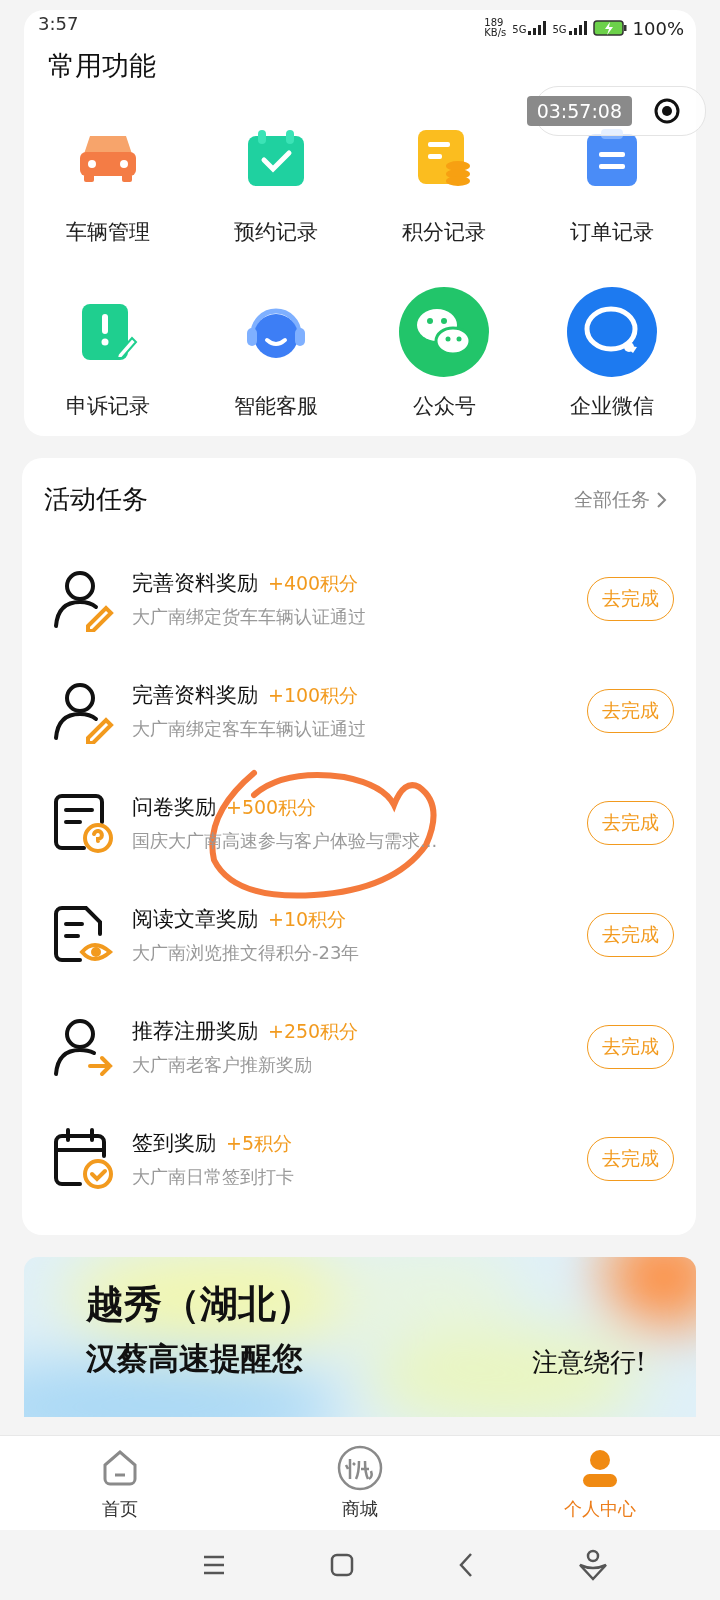  Describe the element at coordinates (313, 1031) in the screenshot. I see `task-points: +250积分` at that location.